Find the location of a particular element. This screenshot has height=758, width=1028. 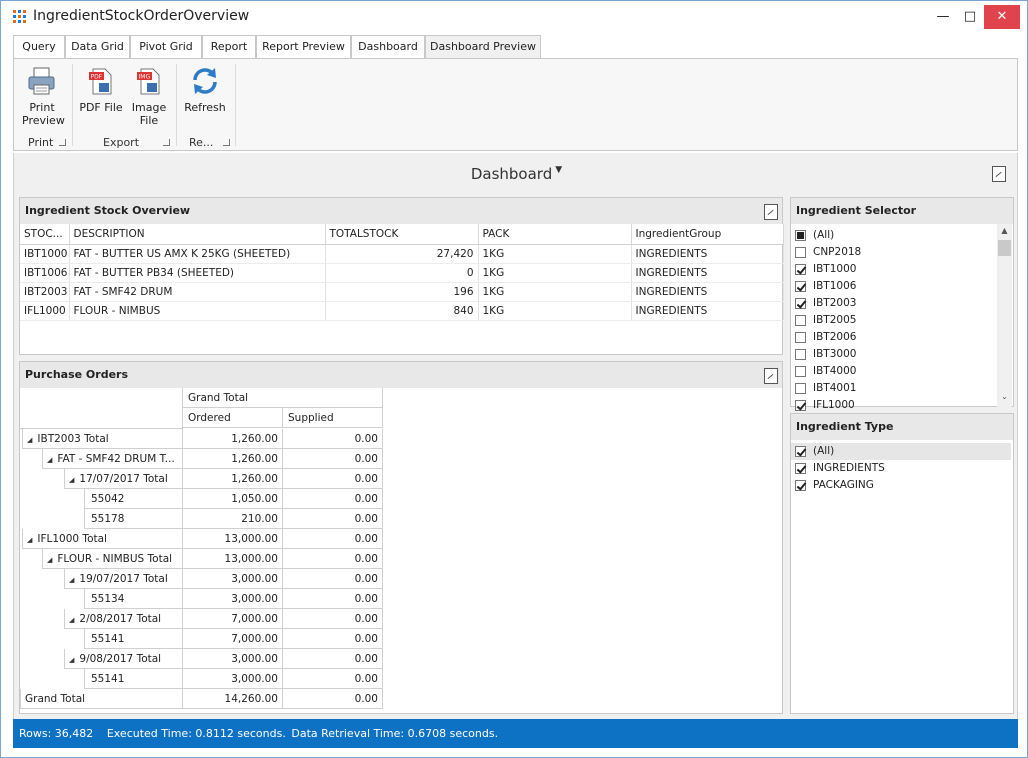

pivot-row-label: FLOUR - NIMBUS Total is located at coordinates (115, 559).